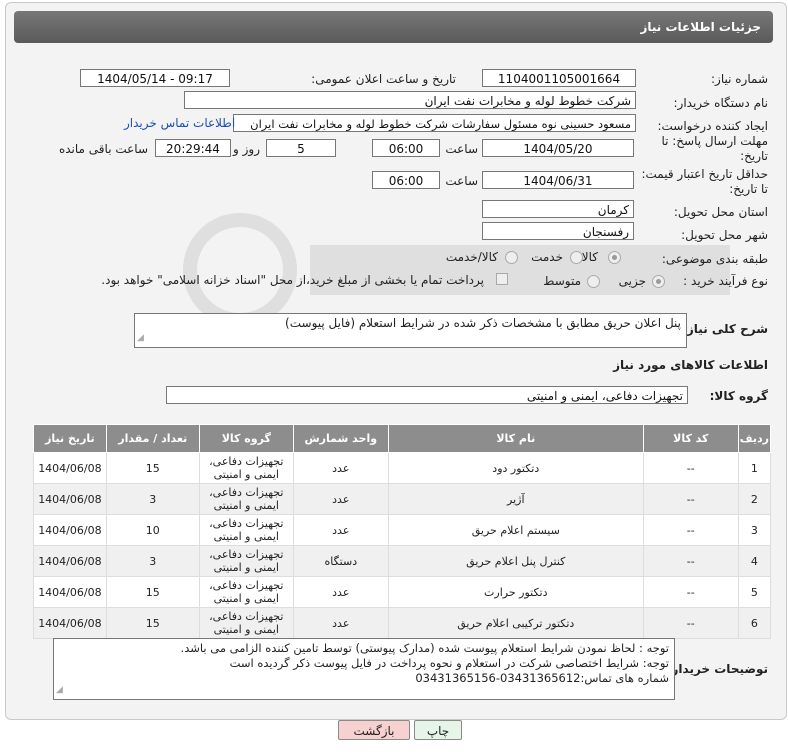 The width and height of the screenshot is (788, 756). What do you see at coordinates (576, 257) in the screenshot?
I see `category-radio-service` at bounding box center [576, 257].